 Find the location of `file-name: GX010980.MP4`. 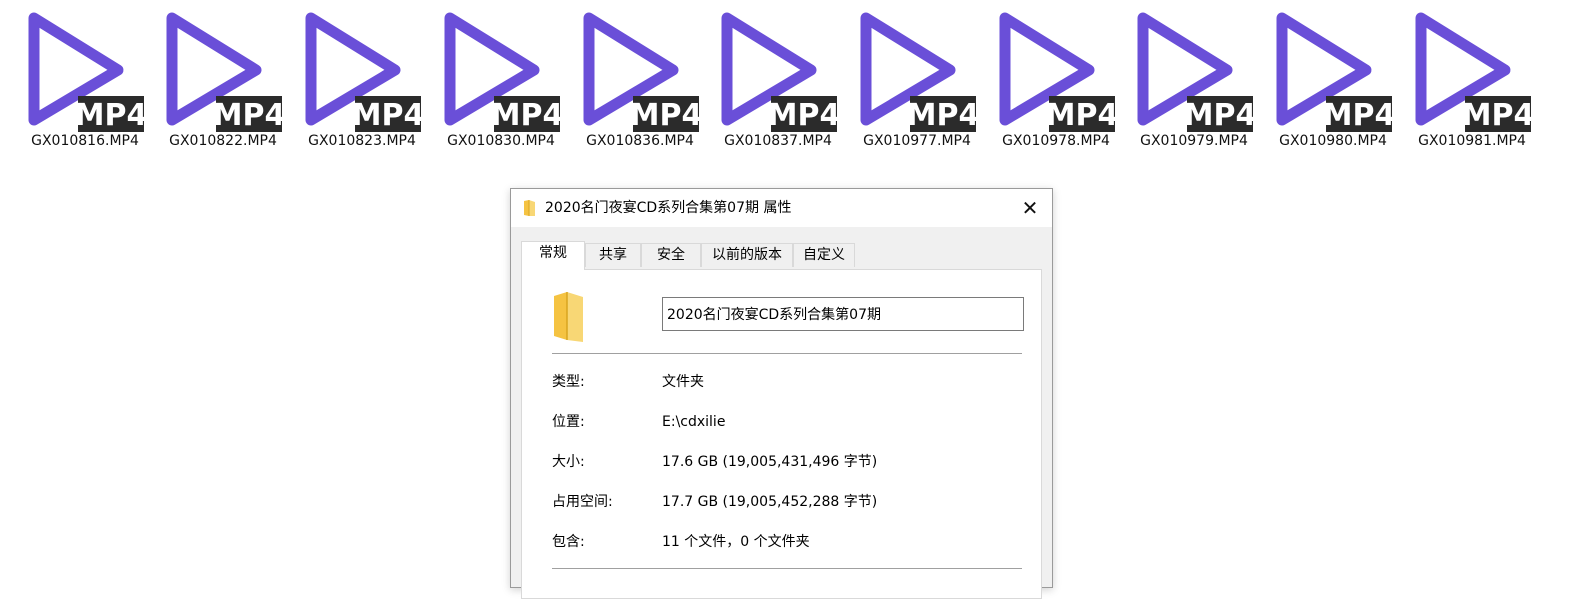

file-name: GX010980.MP4 is located at coordinates (1333, 141).